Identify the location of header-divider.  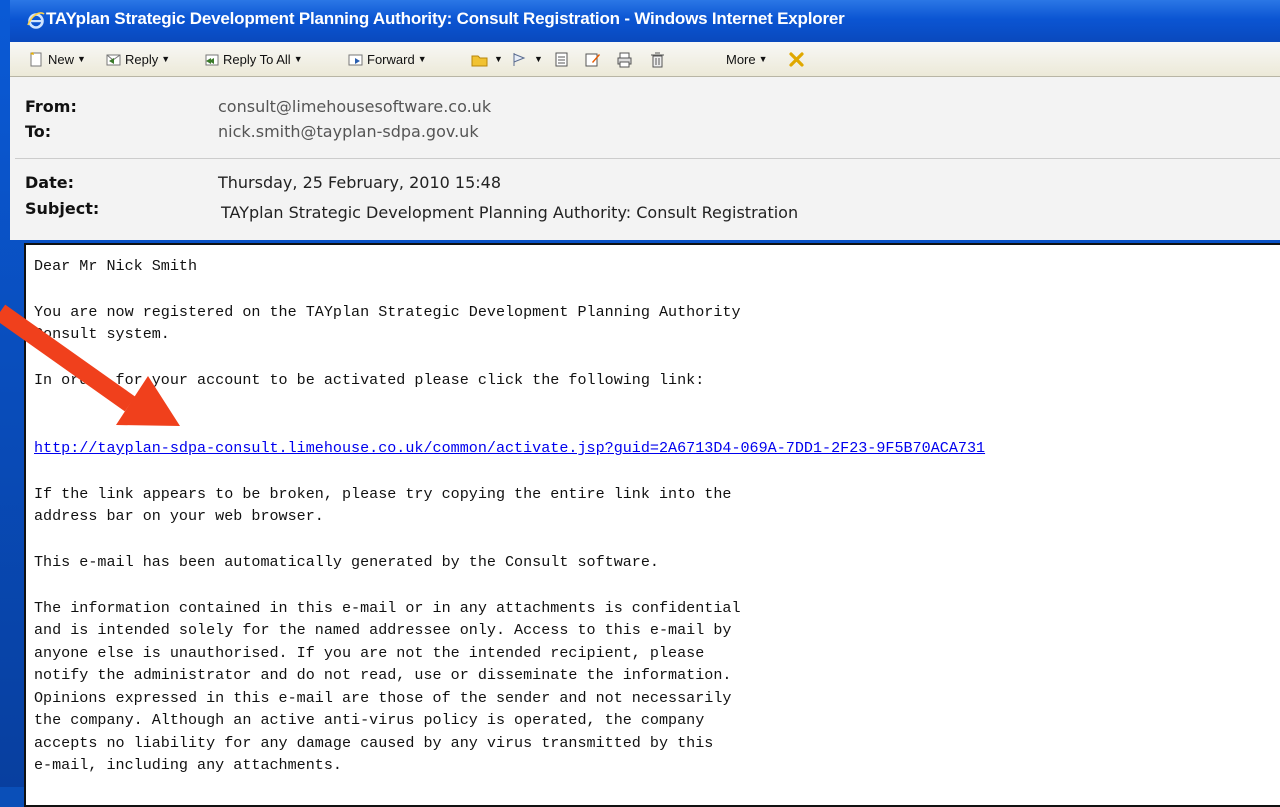
(647, 158).